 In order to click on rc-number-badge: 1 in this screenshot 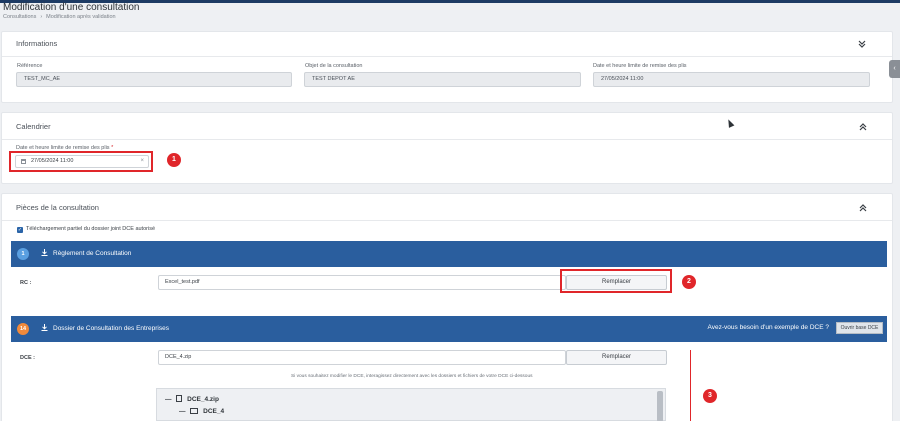, I will do `click(23, 254)`.